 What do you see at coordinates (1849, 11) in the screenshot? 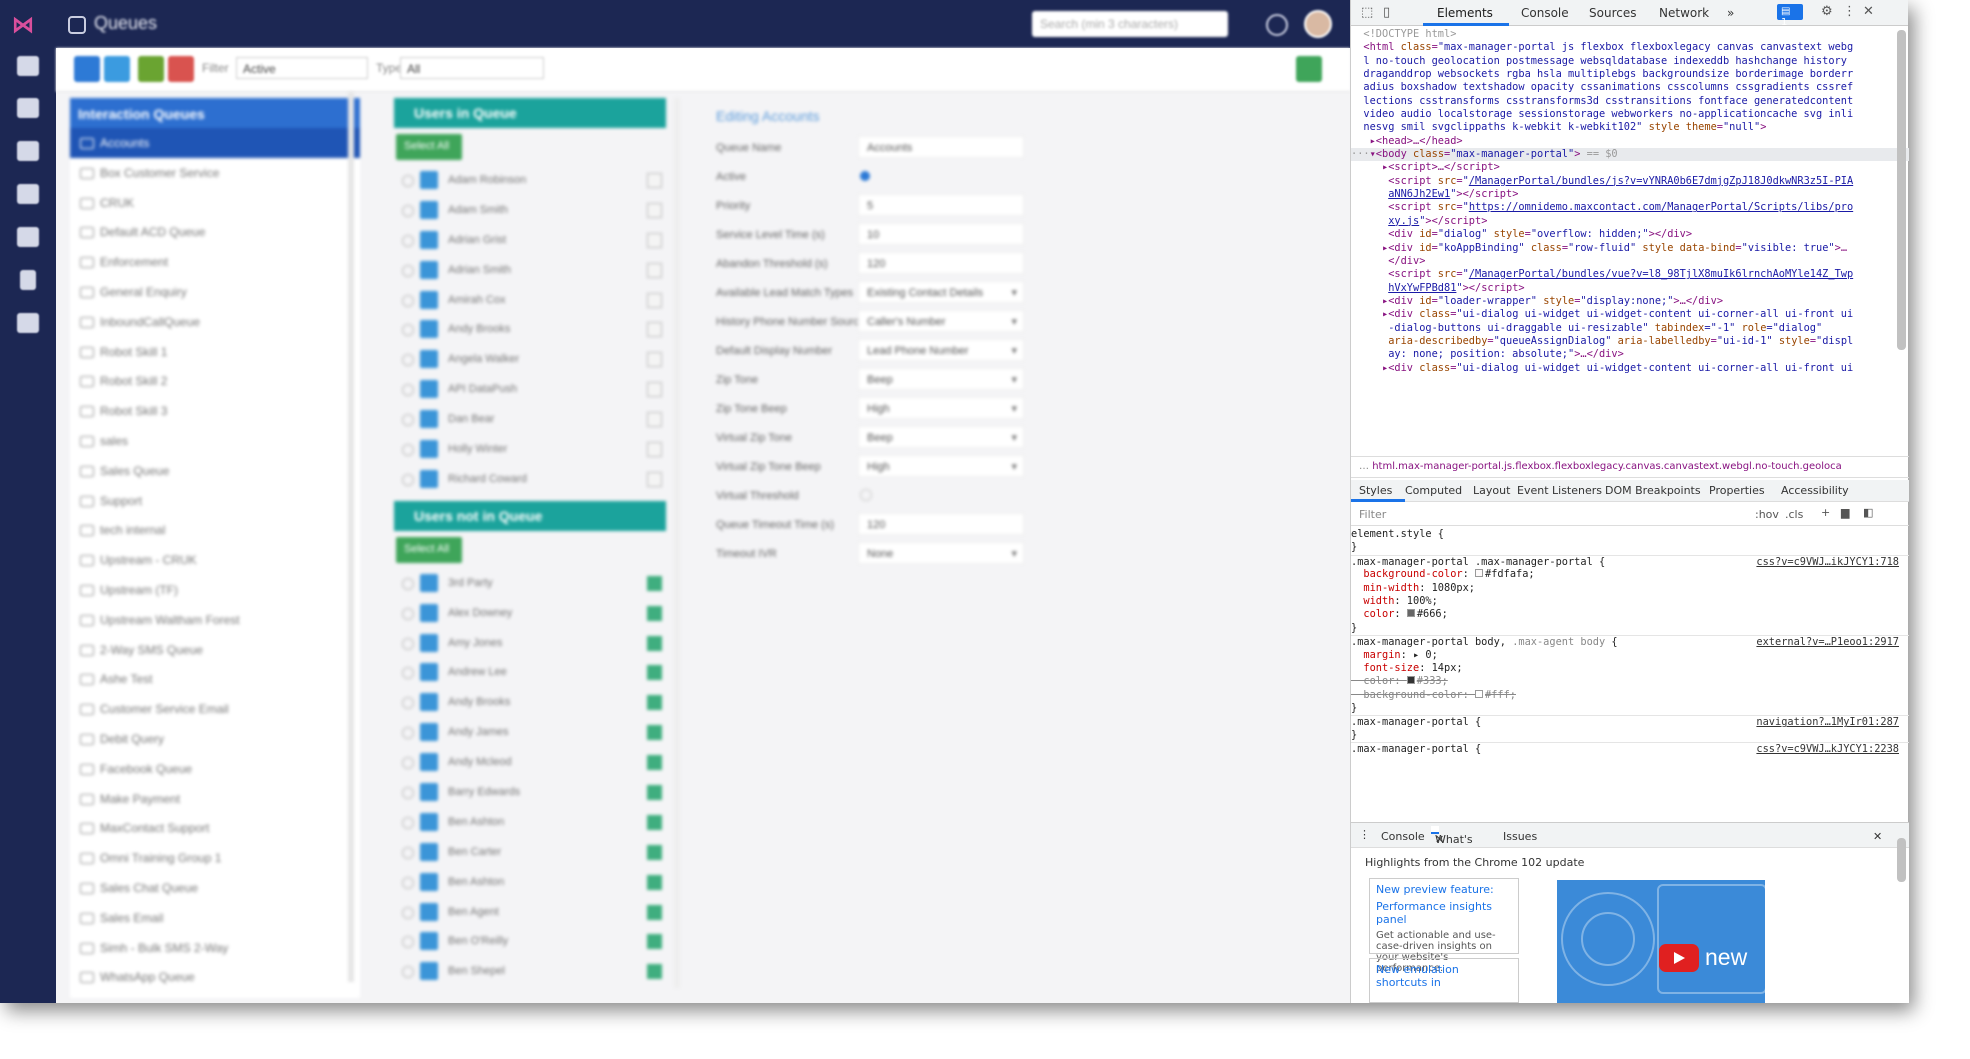
I see `more-options-icon: ⋮` at bounding box center [1849, 11].